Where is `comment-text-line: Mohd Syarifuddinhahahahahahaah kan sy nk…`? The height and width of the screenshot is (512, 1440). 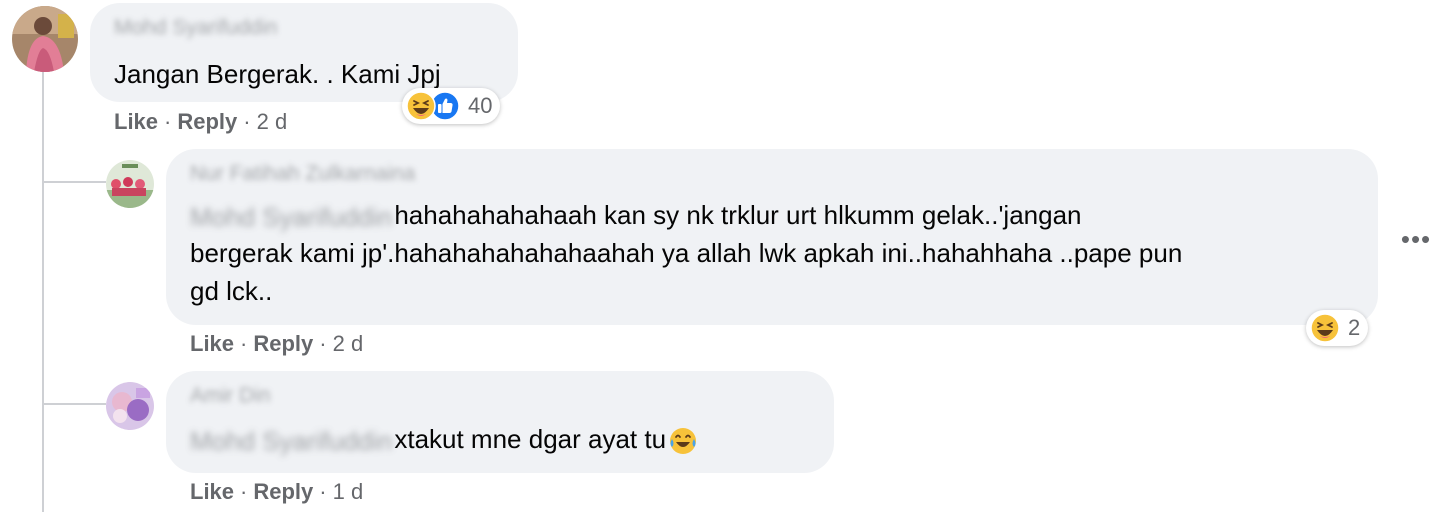
comment-text-line: Mohd Syarifuddinhahahahahahaah kan sy nk… is located at coordinates (636, 216).